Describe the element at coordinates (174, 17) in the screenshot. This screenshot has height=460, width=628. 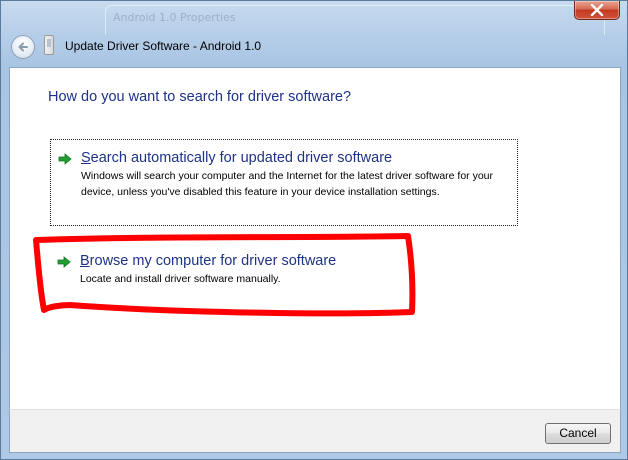
I see `background-window-title: Android 1.0 Properties` at that location.